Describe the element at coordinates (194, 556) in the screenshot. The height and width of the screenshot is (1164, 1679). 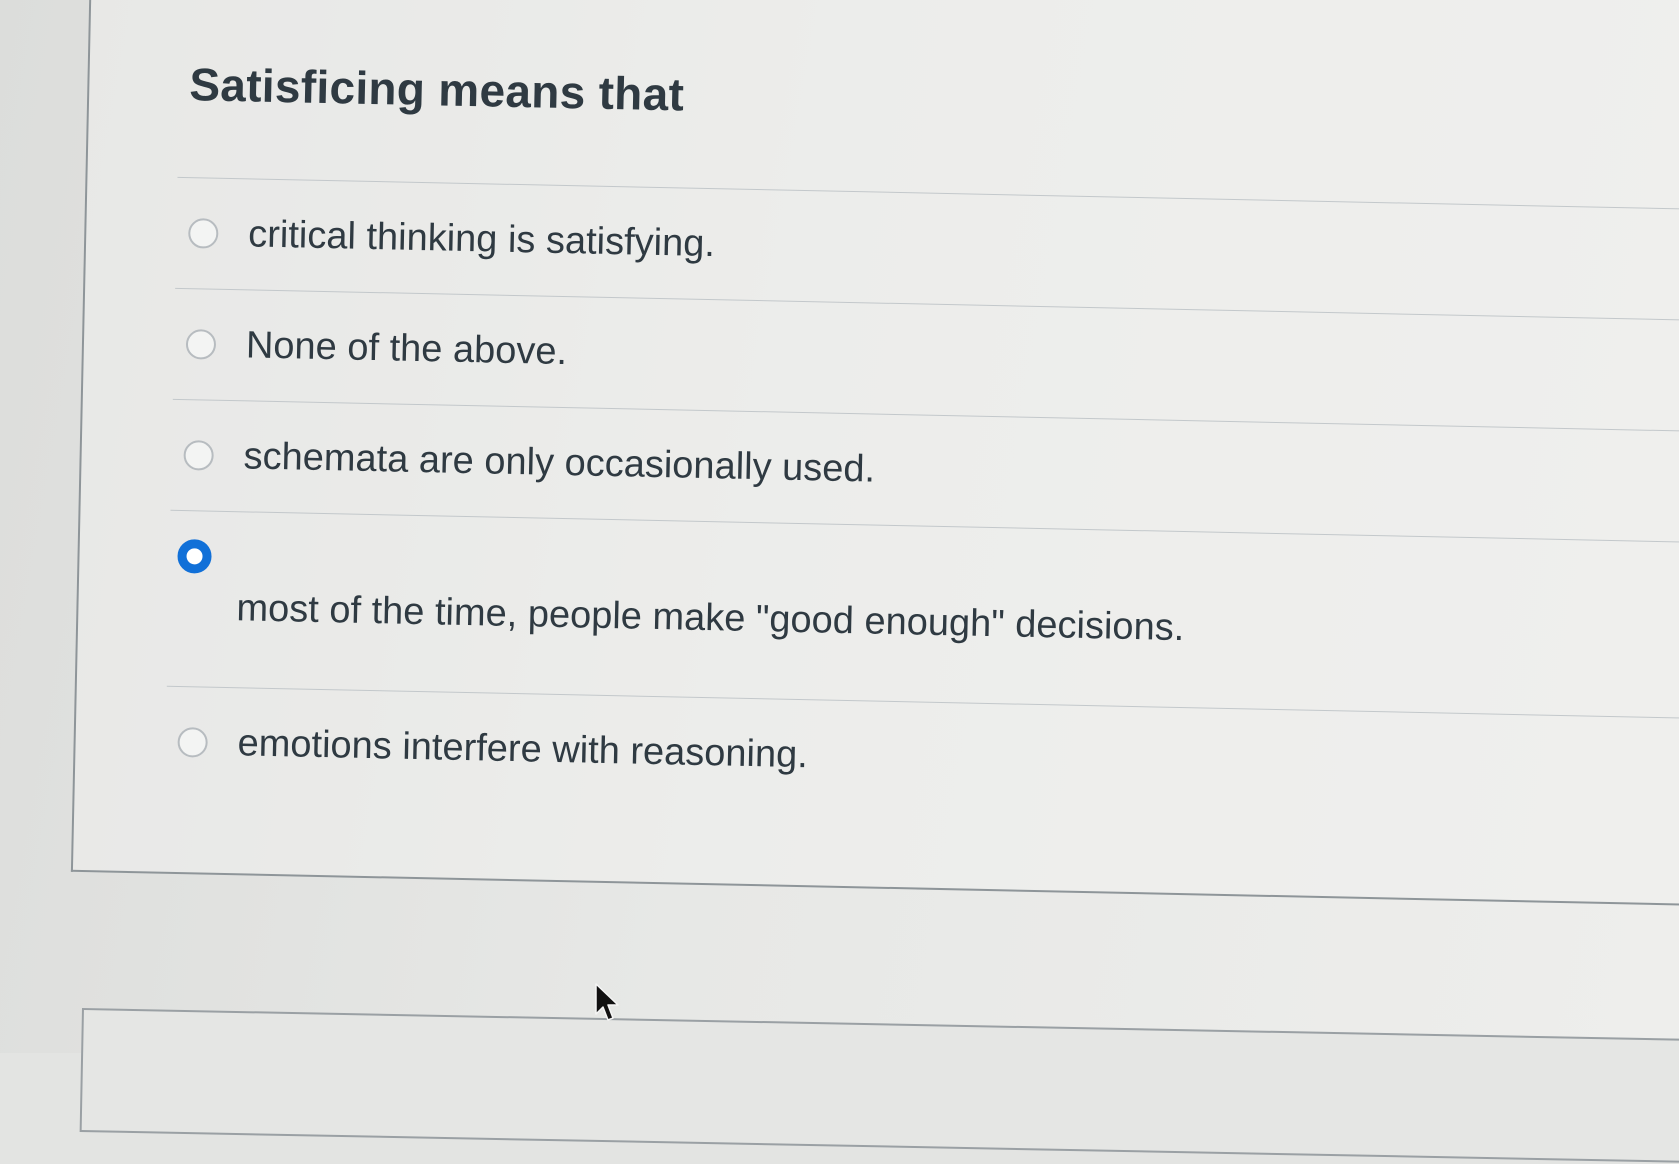
I see `radio-button-checked-icon` at that location.